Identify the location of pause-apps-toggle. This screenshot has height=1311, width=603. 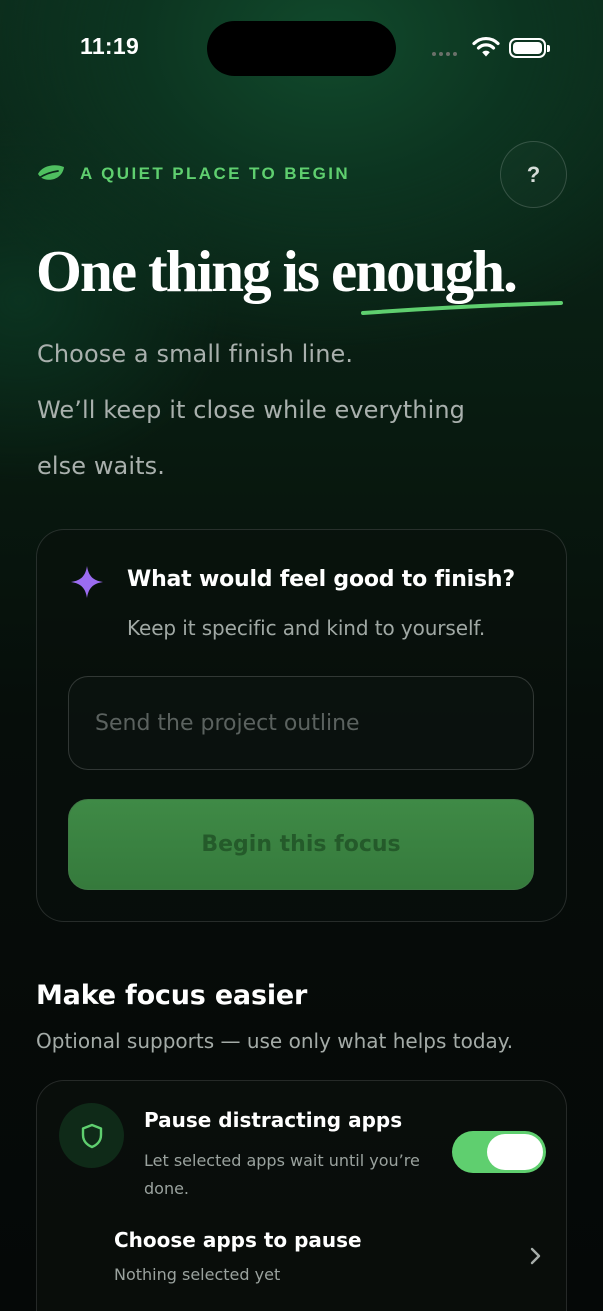
(499, 1152).